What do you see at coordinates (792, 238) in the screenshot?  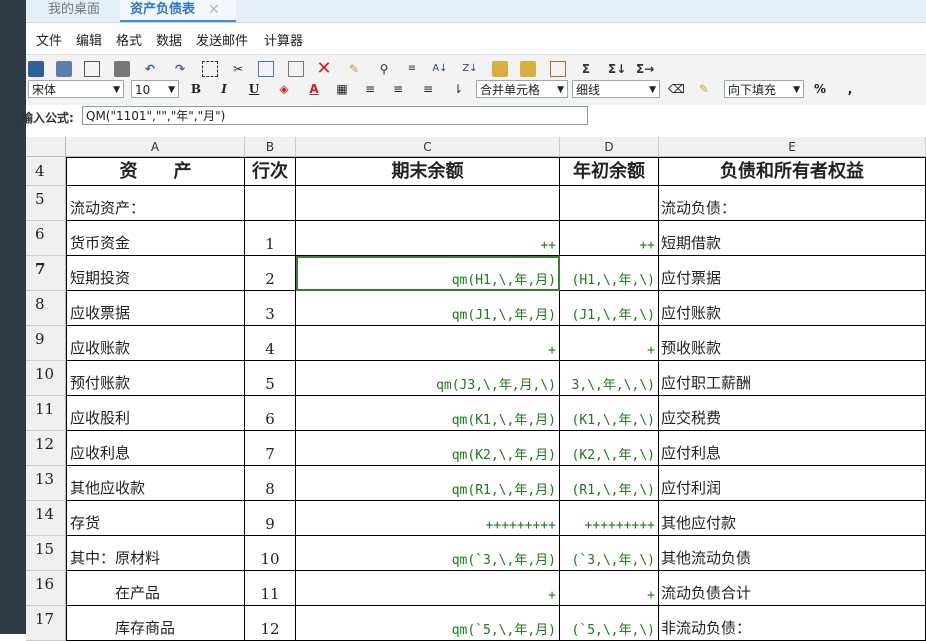 I see `cell-liability: 短期借款` at bounding box center [792, 238].